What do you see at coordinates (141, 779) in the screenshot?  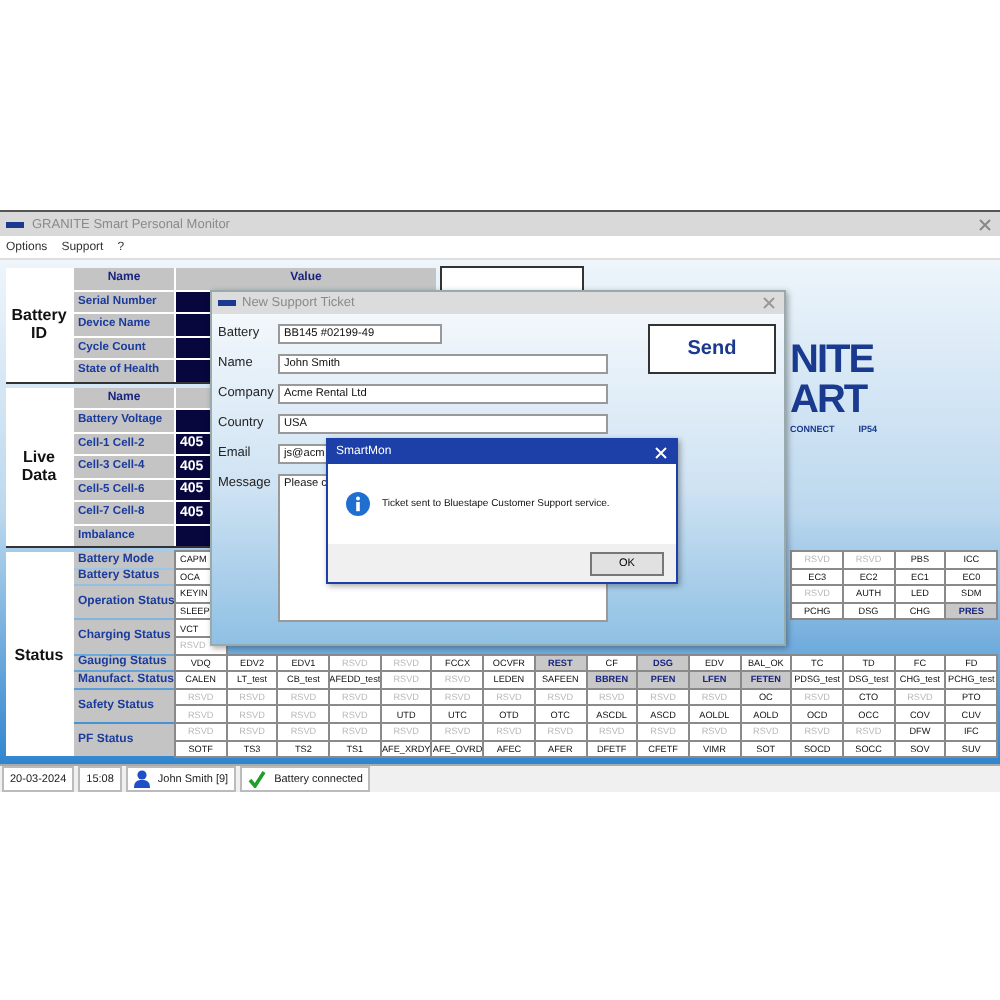 I see `user-icon` at bounding box center [141, 779].